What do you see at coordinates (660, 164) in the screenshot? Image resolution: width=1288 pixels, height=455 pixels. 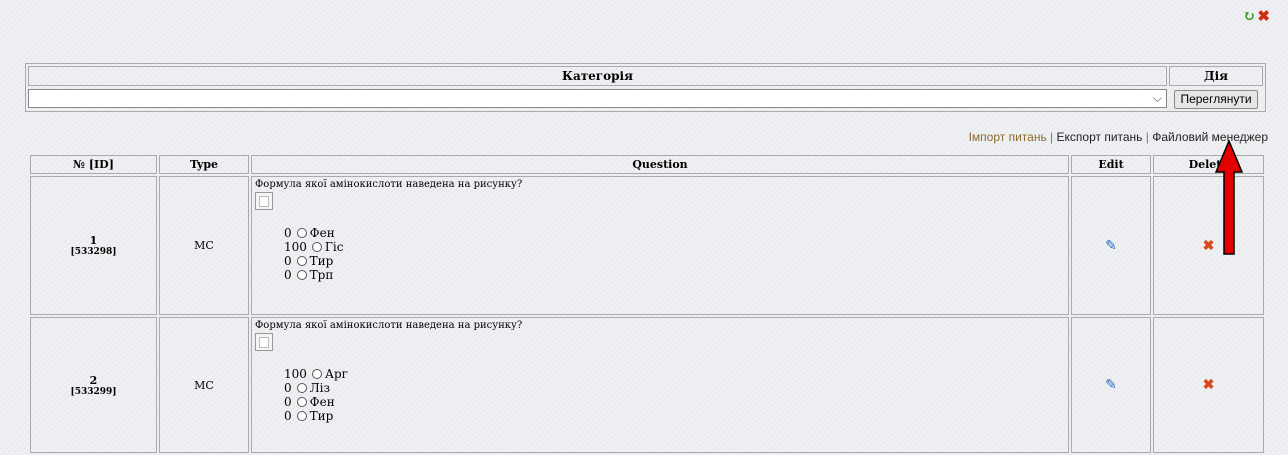 I see `col-header-question: Question` at bounding box center [660, 164].